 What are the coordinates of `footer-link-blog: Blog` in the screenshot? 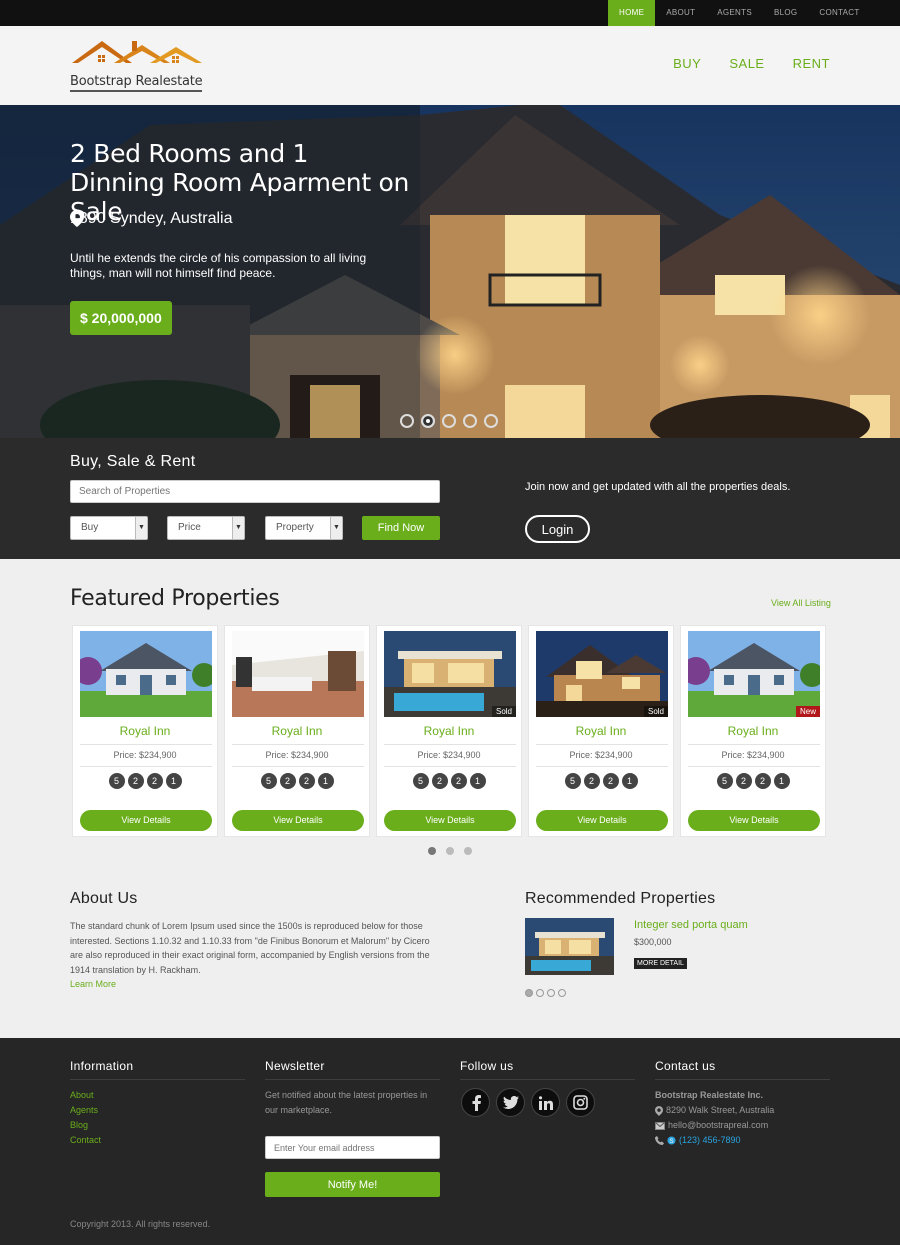 It's located at (157, 1125).